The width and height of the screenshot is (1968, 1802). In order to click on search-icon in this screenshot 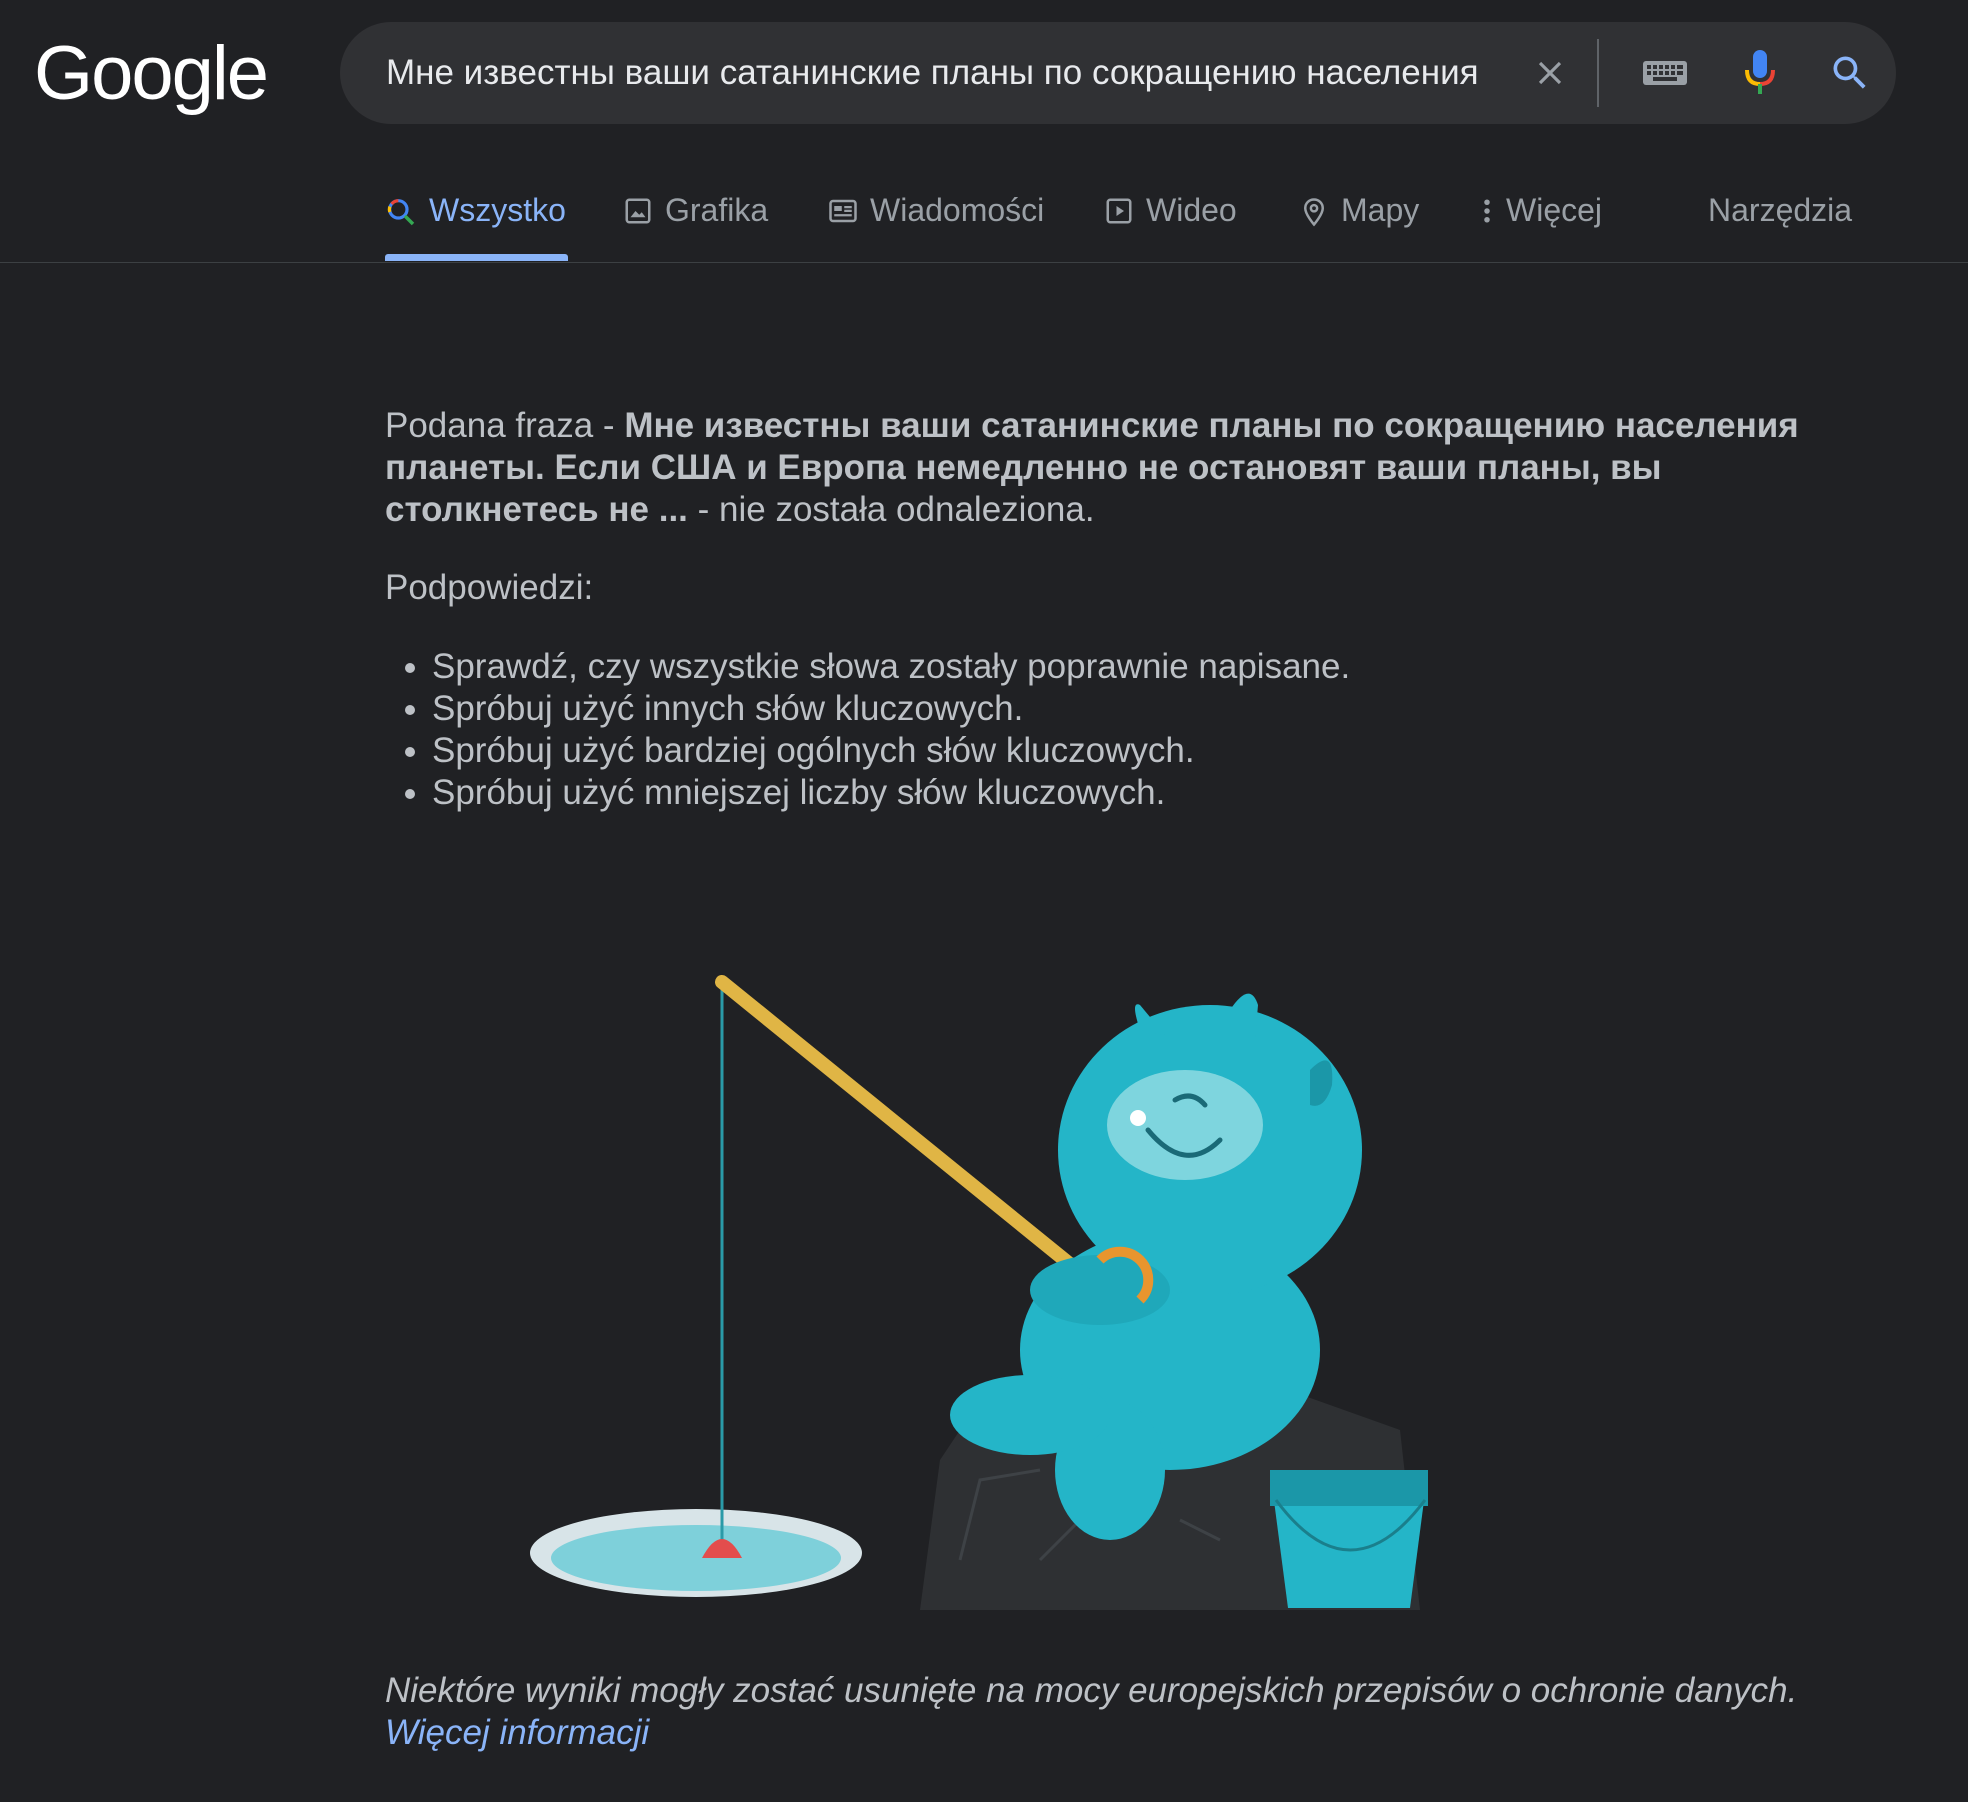, I will do `click(1849, 72)`.